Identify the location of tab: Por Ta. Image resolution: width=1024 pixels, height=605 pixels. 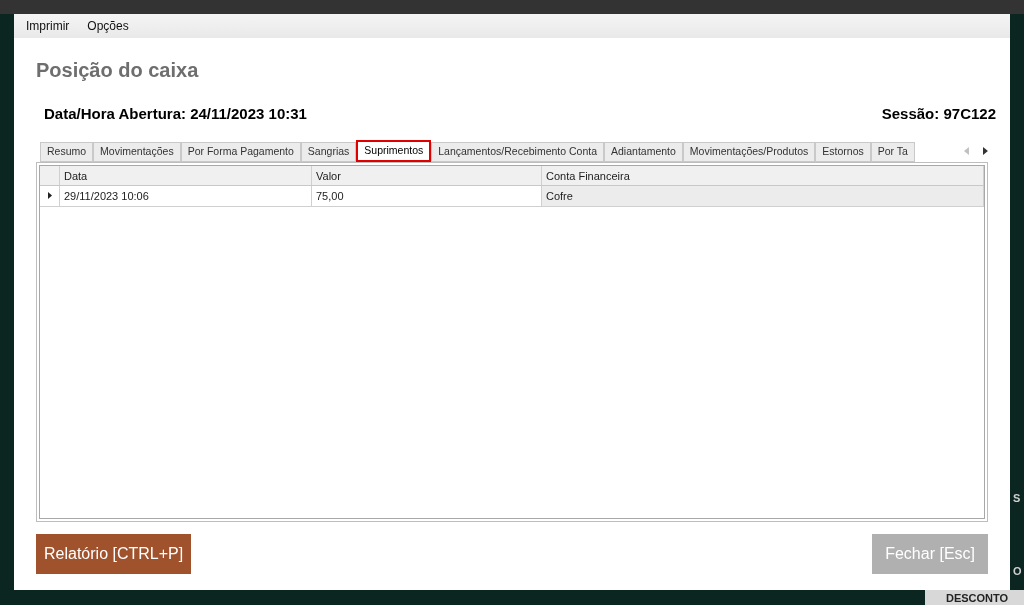
(892, 151).